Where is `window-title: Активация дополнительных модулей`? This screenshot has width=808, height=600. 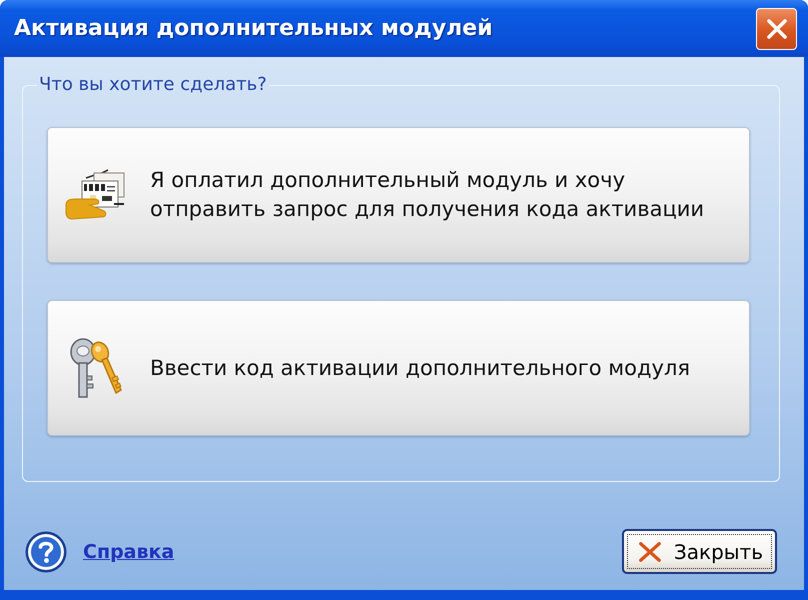 window-title: Активация дополнительных модулей is located at coordinates (254, 28).